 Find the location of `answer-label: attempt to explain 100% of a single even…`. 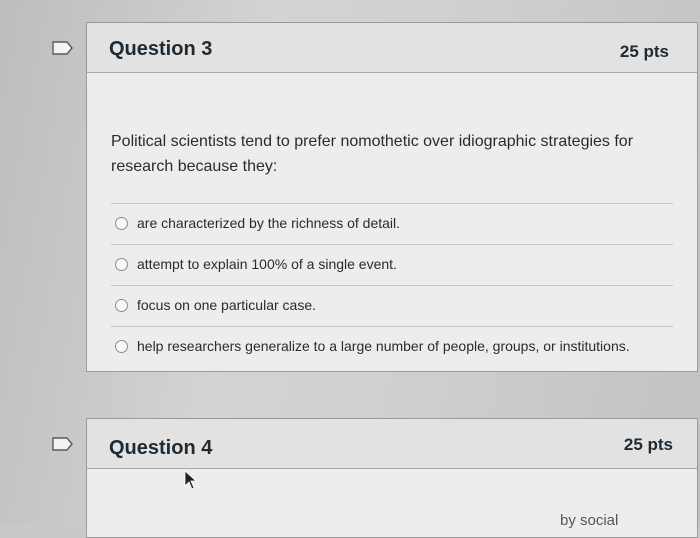

answer-label: attempt to explain 100% of a single even… is located at coordinates (267, 264).